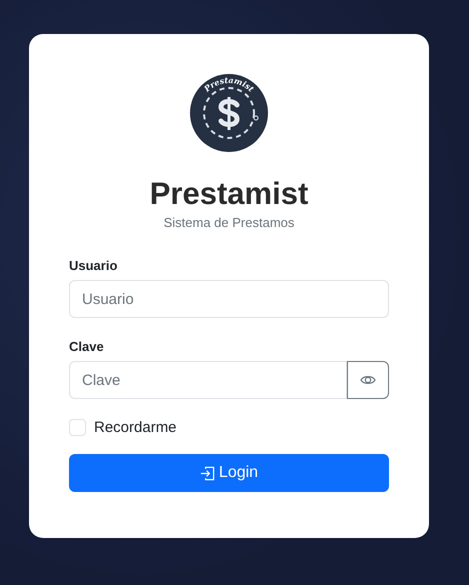 This screenshot has width=469, height=585. I want to click on username-field: Usuario, so click(229, 299).